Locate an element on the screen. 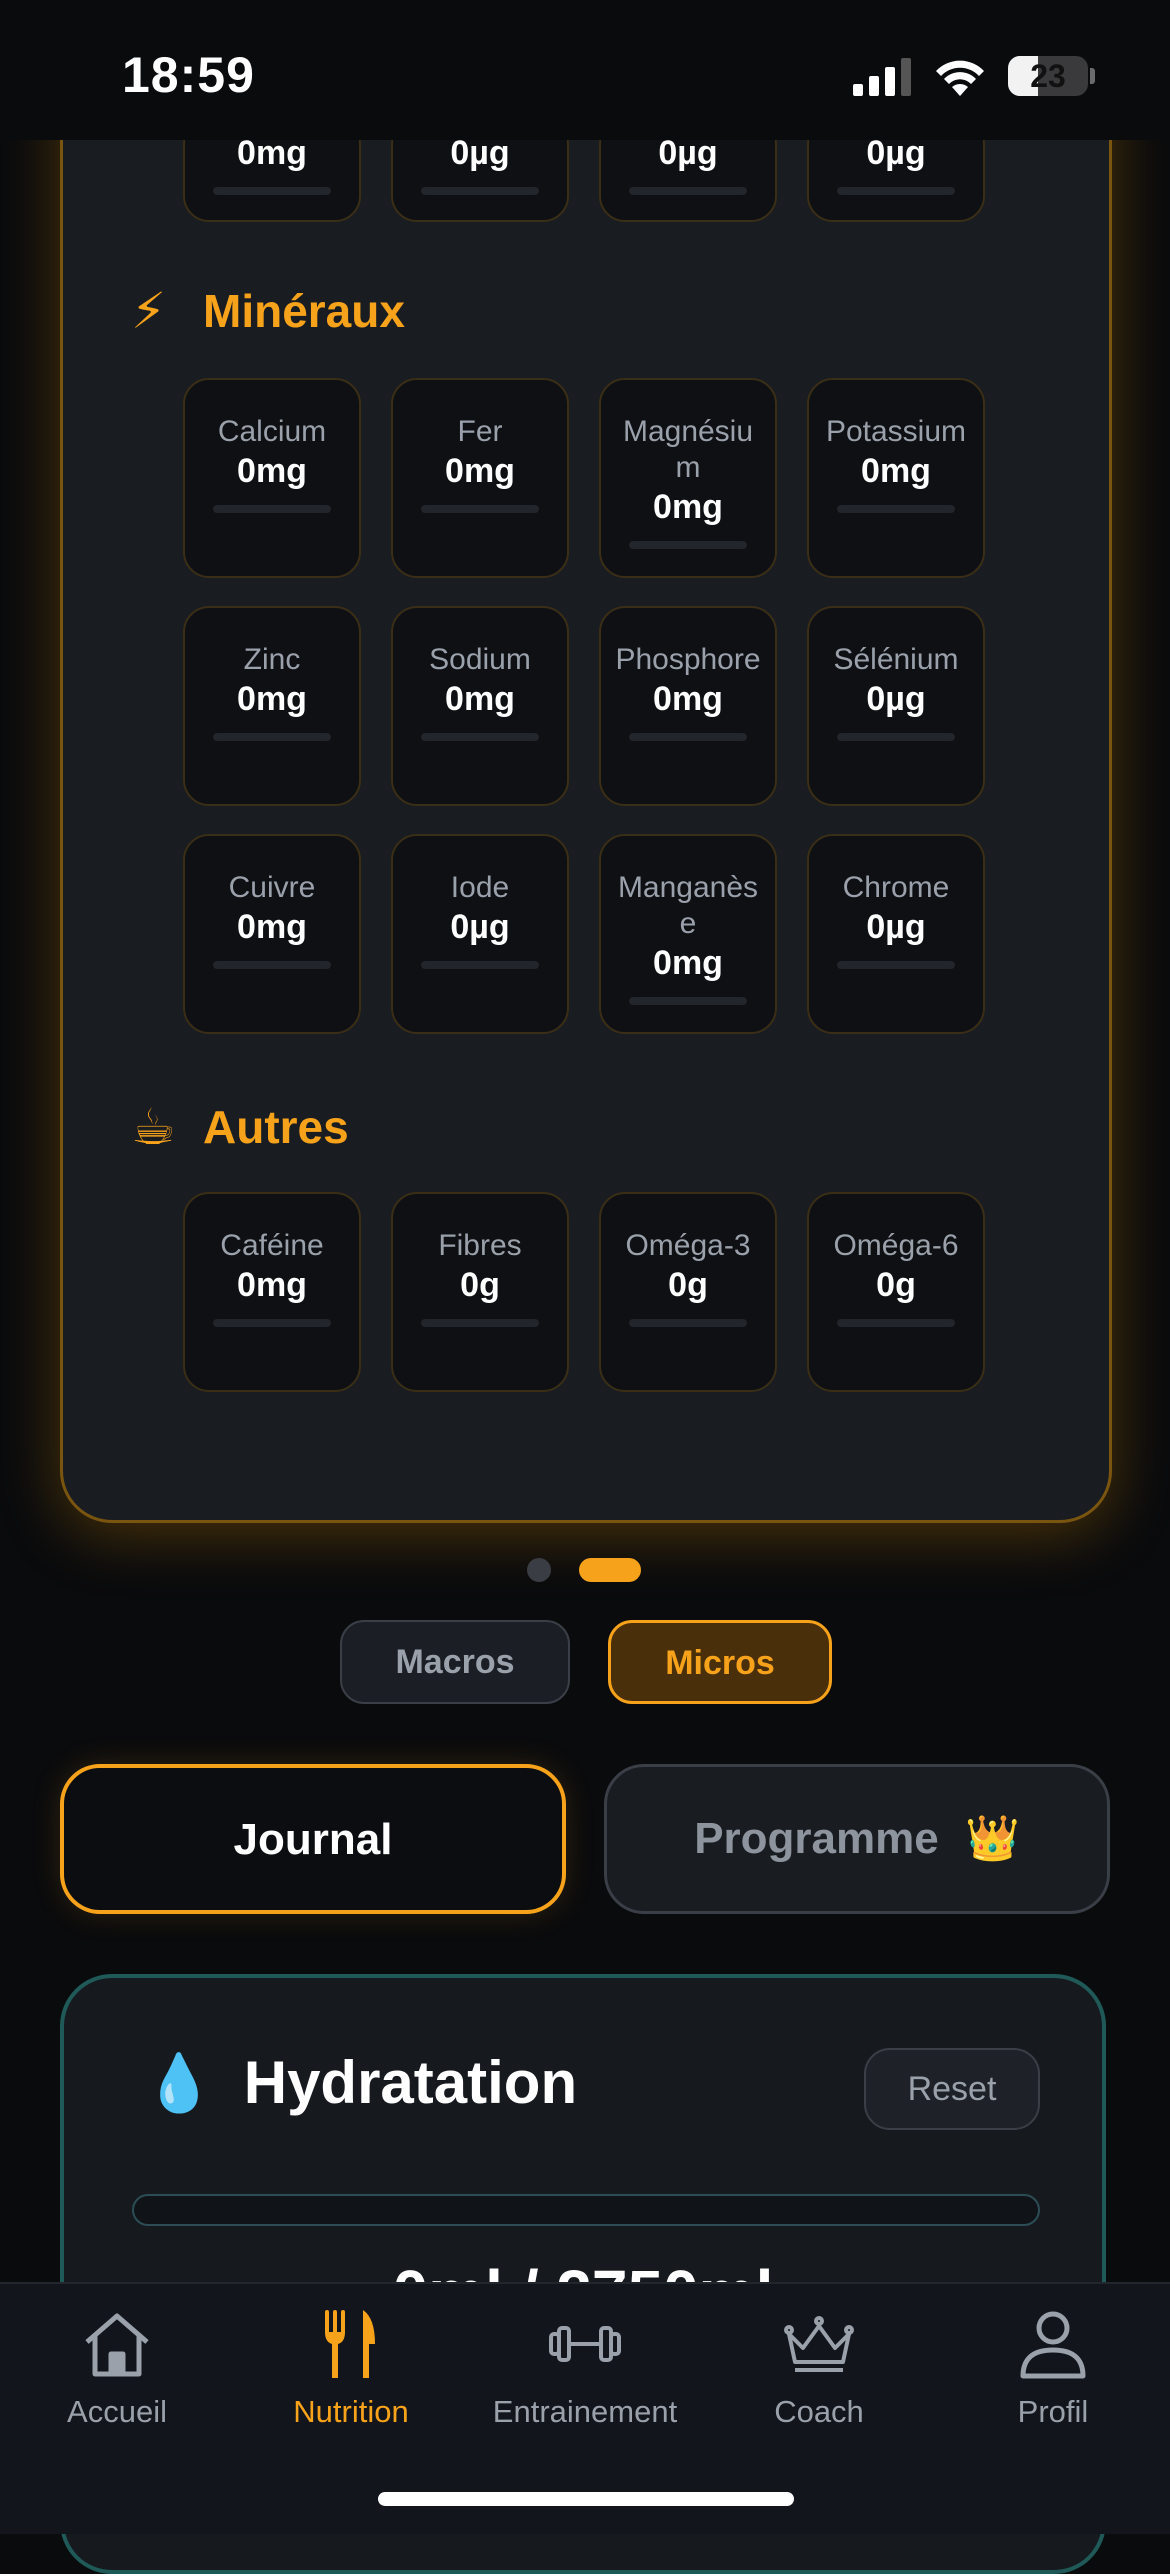 This screenshot has width=1170, height=2574. micros-toggle-button: Micros is located at coordinates (720, 1662).